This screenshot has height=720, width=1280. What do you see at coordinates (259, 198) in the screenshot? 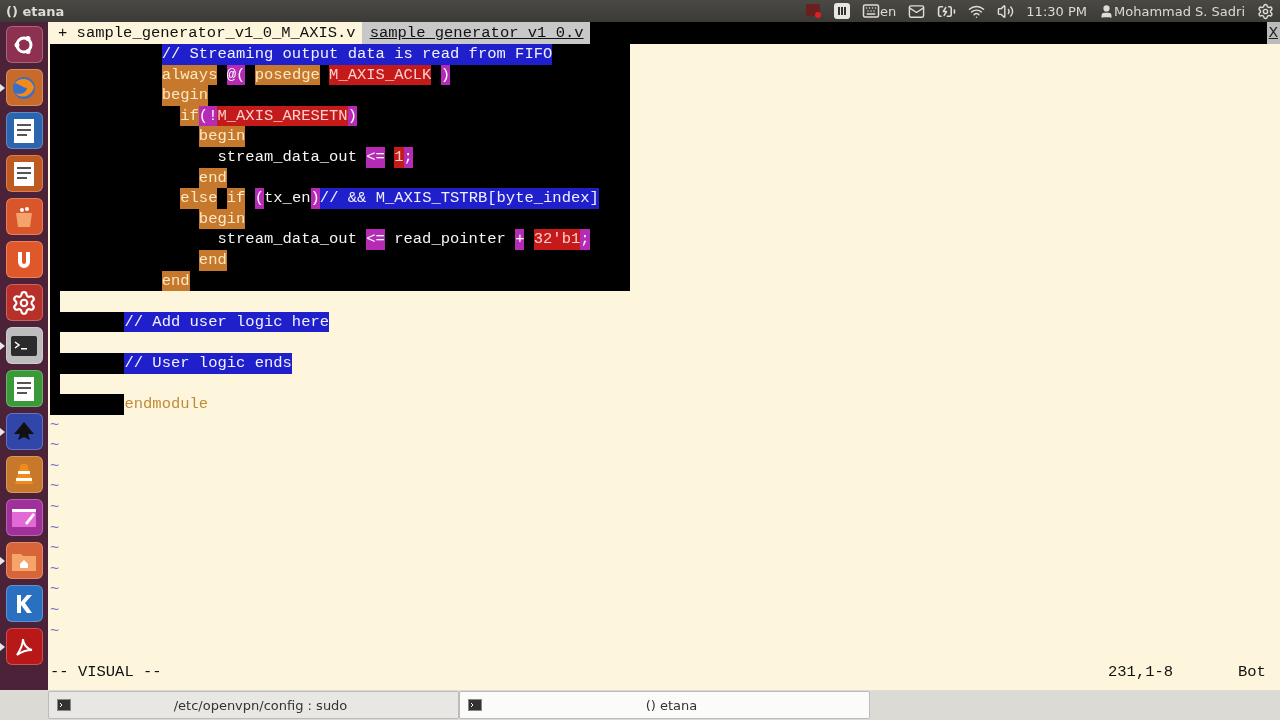
I see `code-text: (` at bounding box center [259, 198].